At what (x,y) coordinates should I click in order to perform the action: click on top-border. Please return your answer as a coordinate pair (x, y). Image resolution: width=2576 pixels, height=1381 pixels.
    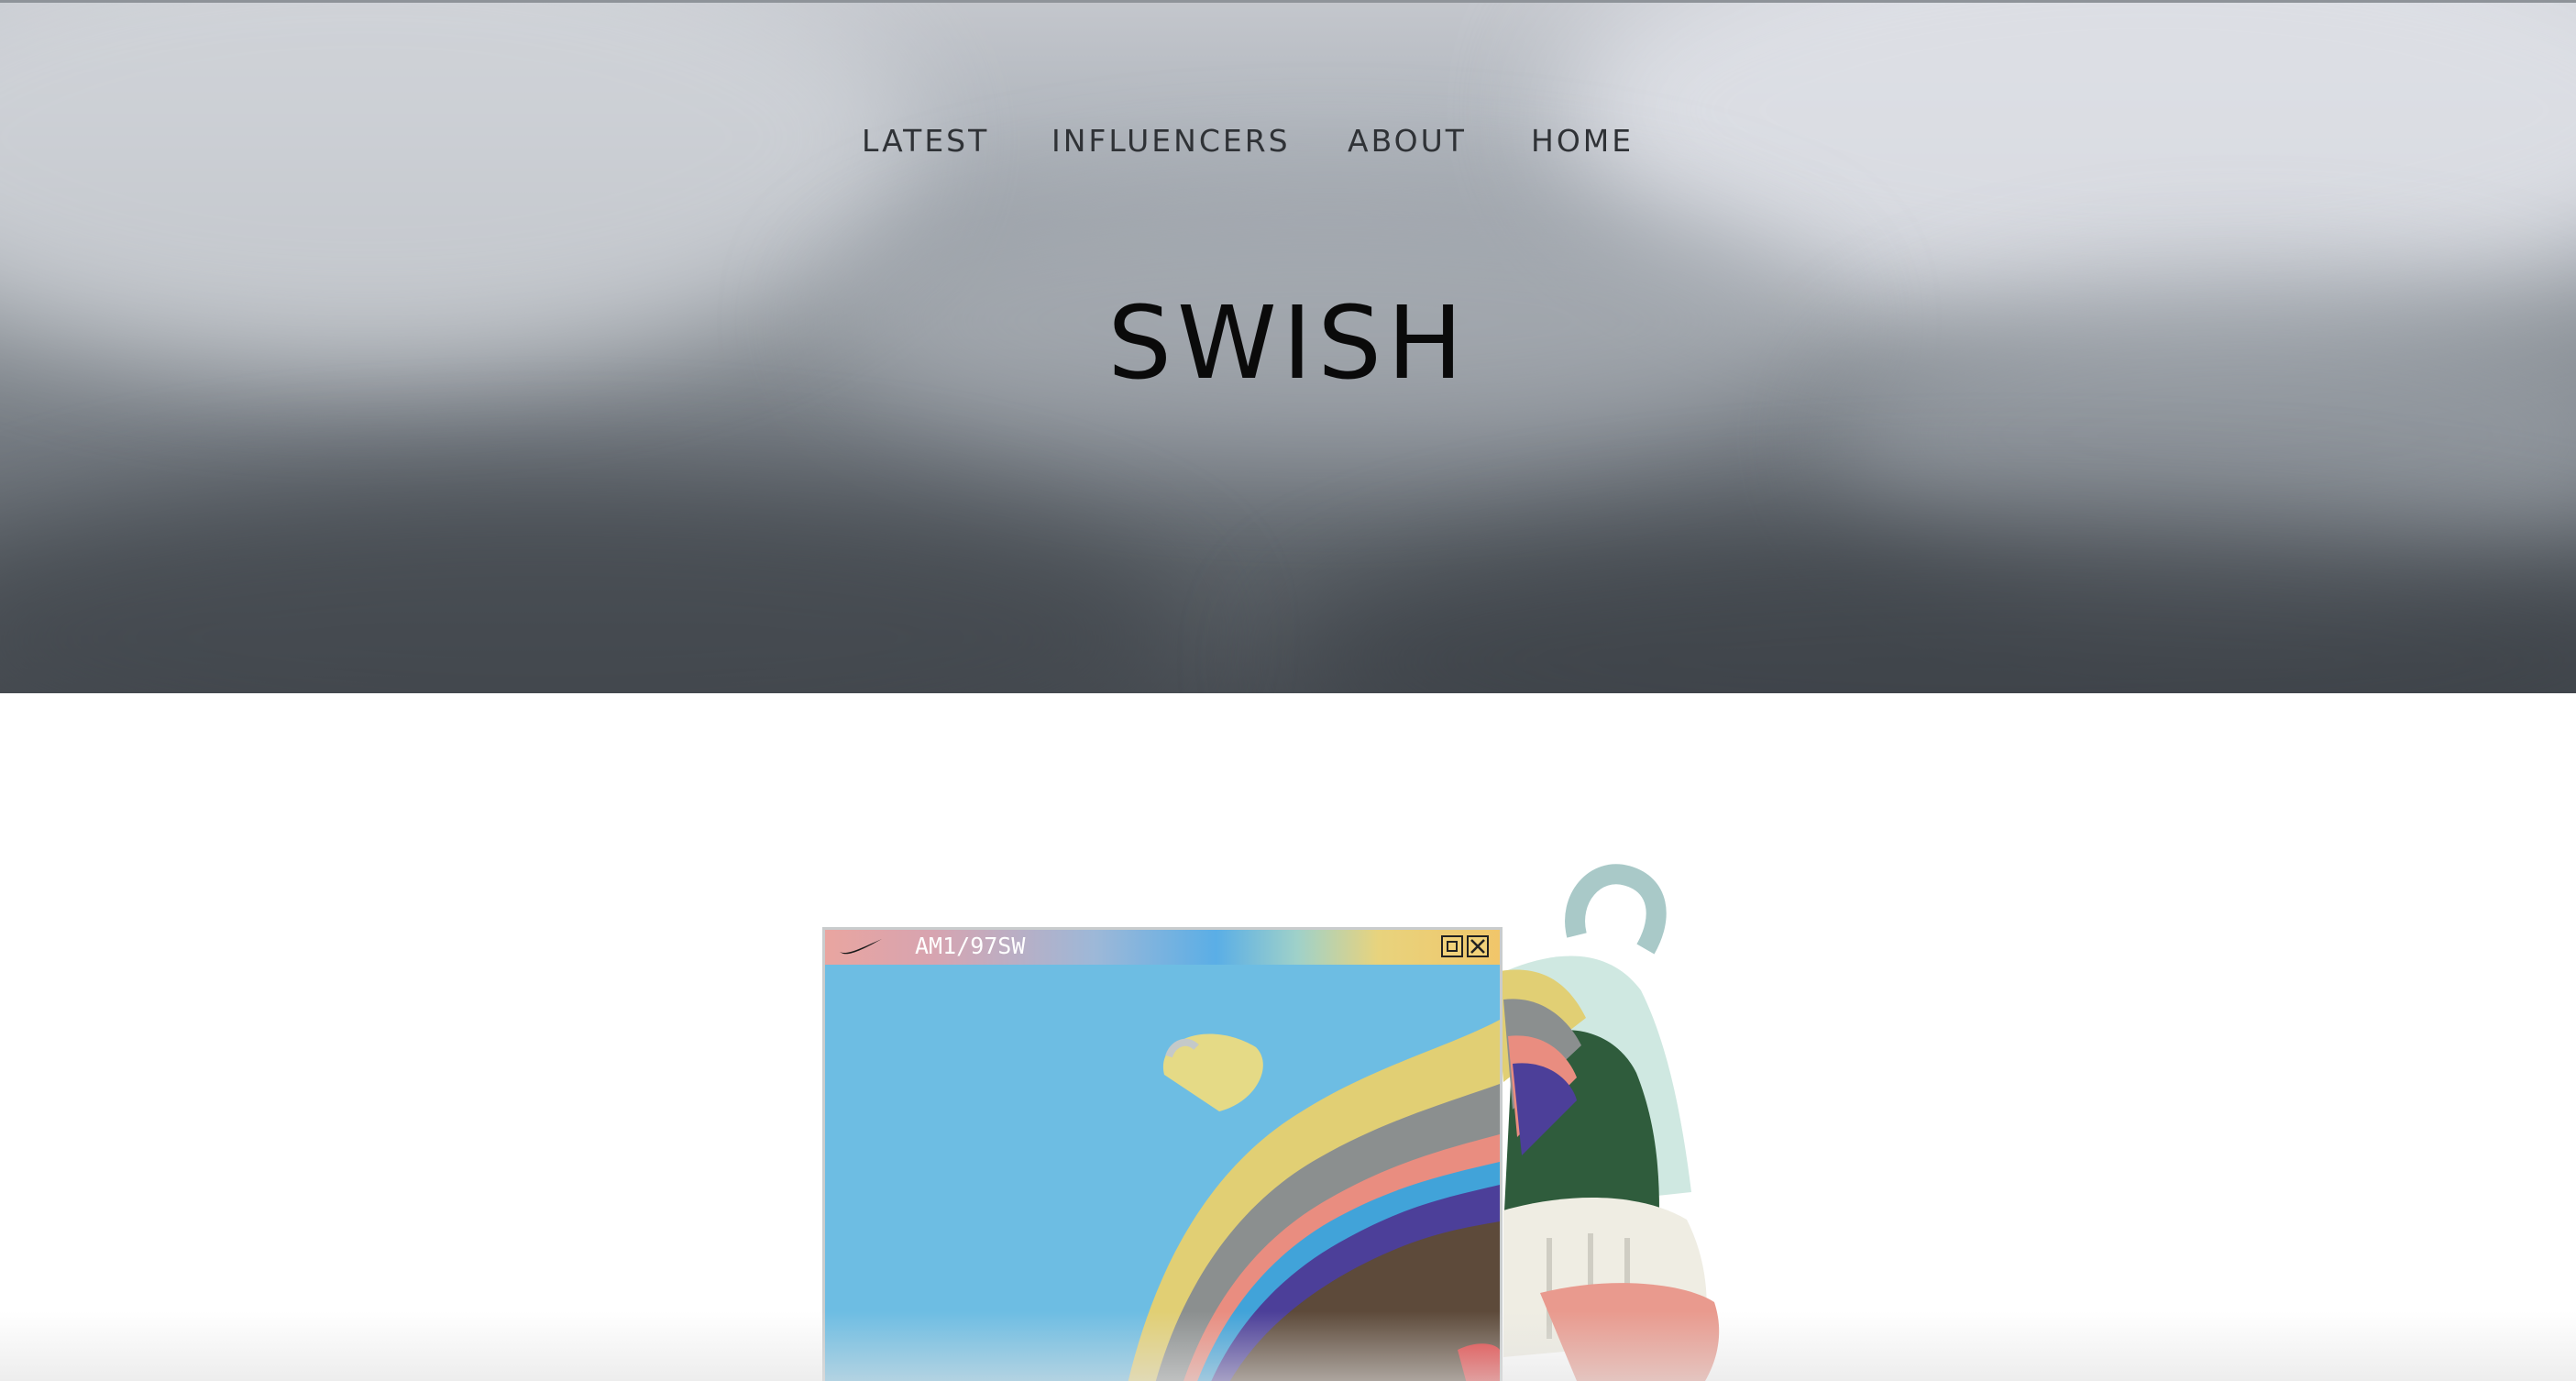
    Looking at the image, I should click on (1288, 2).